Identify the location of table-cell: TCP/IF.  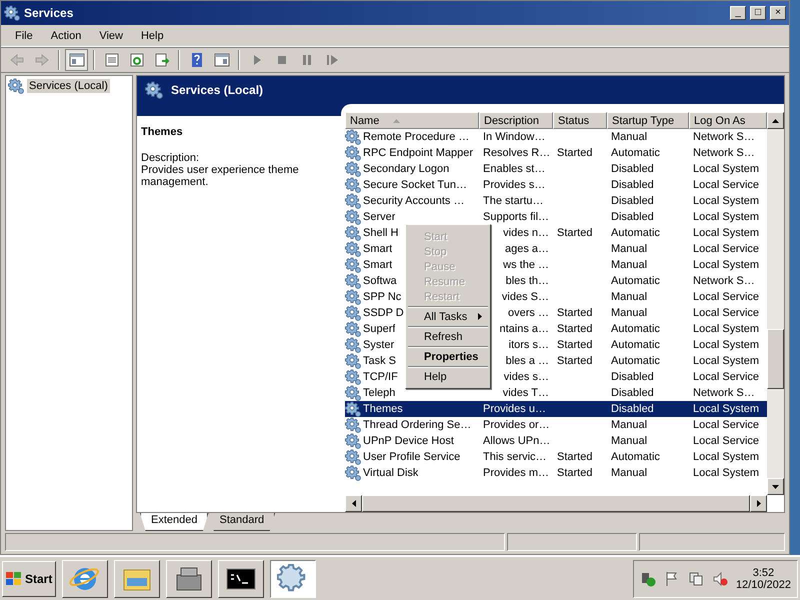
(380, 377).